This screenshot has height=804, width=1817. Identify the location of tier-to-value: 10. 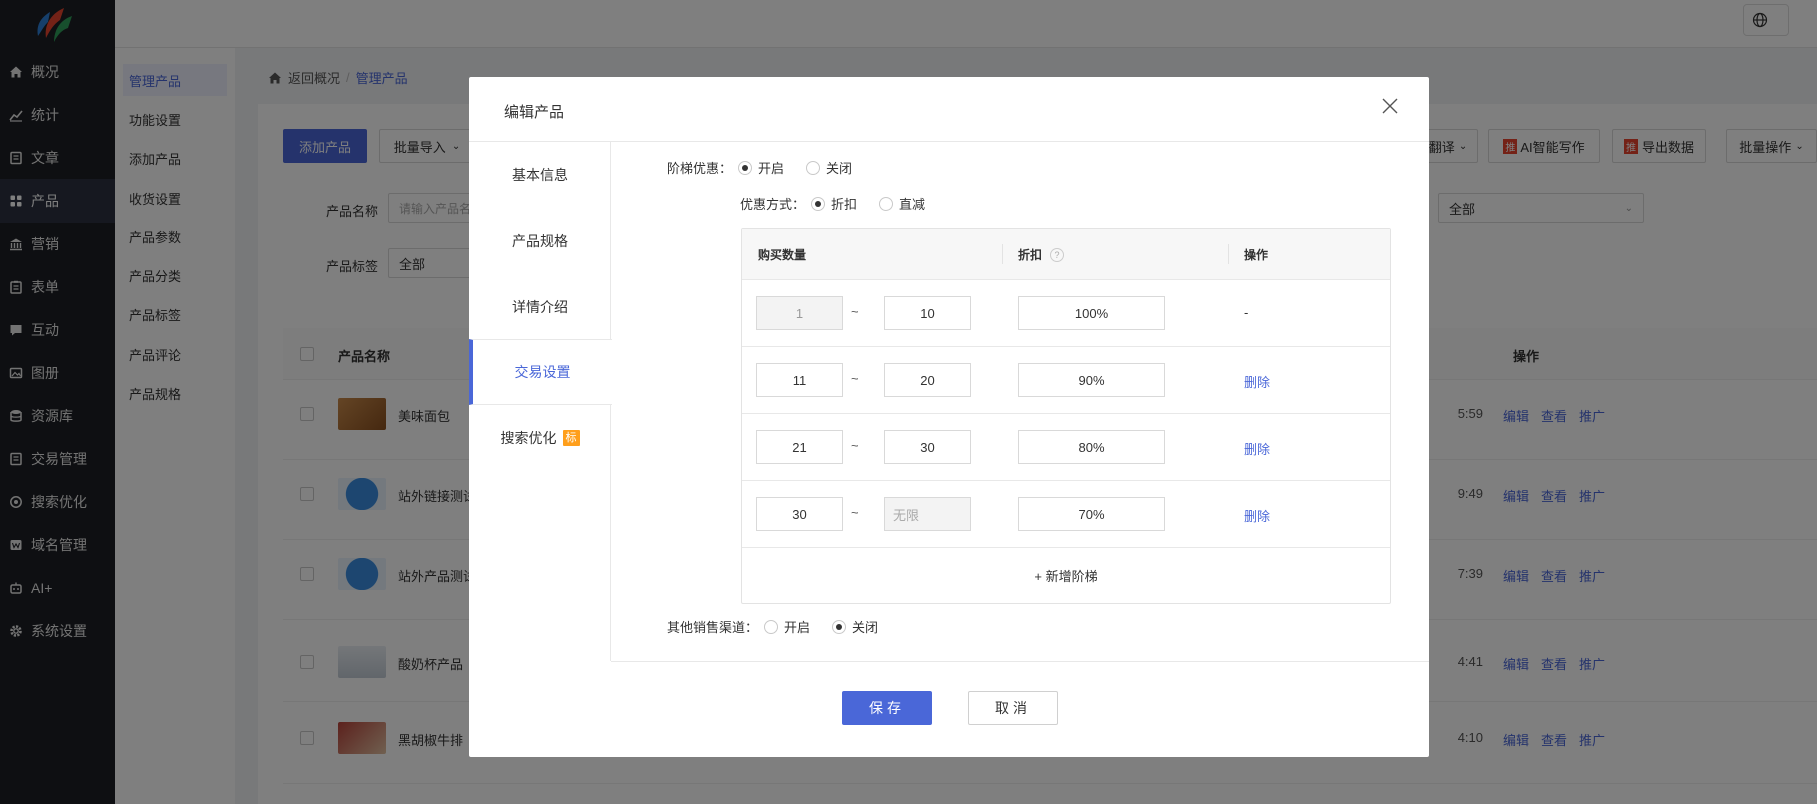
(927, 313).